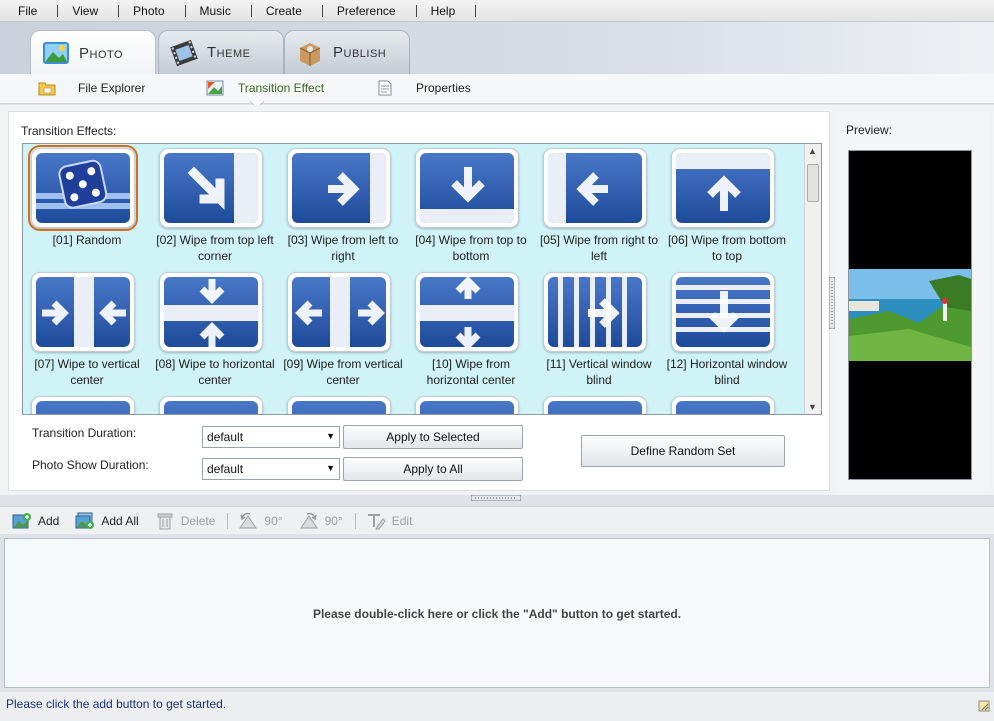 The height and width of the screenshot is (721, 994). What do you see at coordinates (333, 520) in the screenshot?
I see `rotate-right-label: 90°` at bounding box center [333, 520].